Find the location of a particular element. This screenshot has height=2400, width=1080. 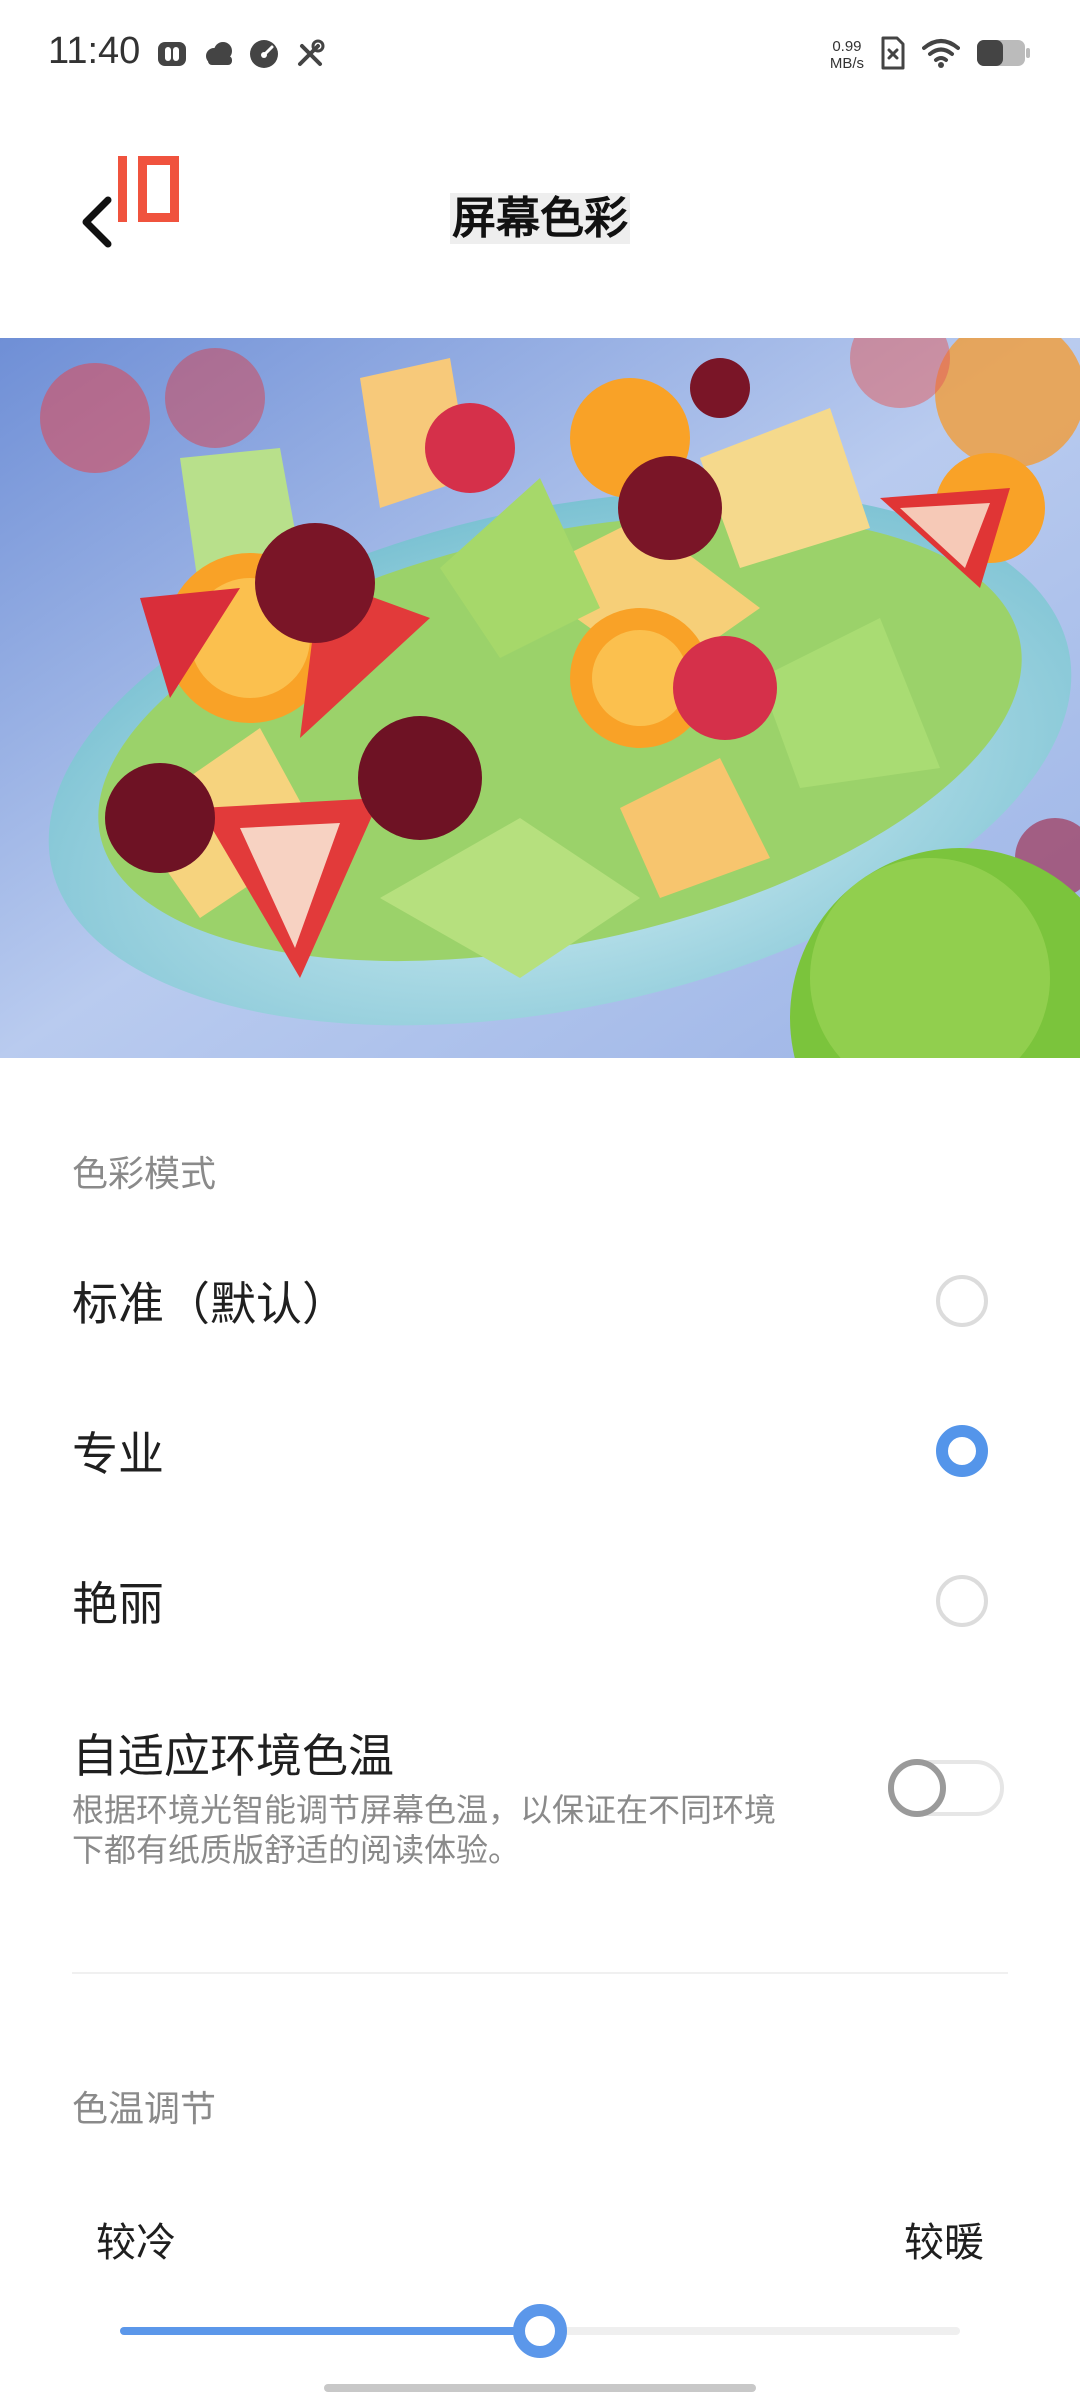

network-speed-value: 0.99 is located at coordinates (847, 46).